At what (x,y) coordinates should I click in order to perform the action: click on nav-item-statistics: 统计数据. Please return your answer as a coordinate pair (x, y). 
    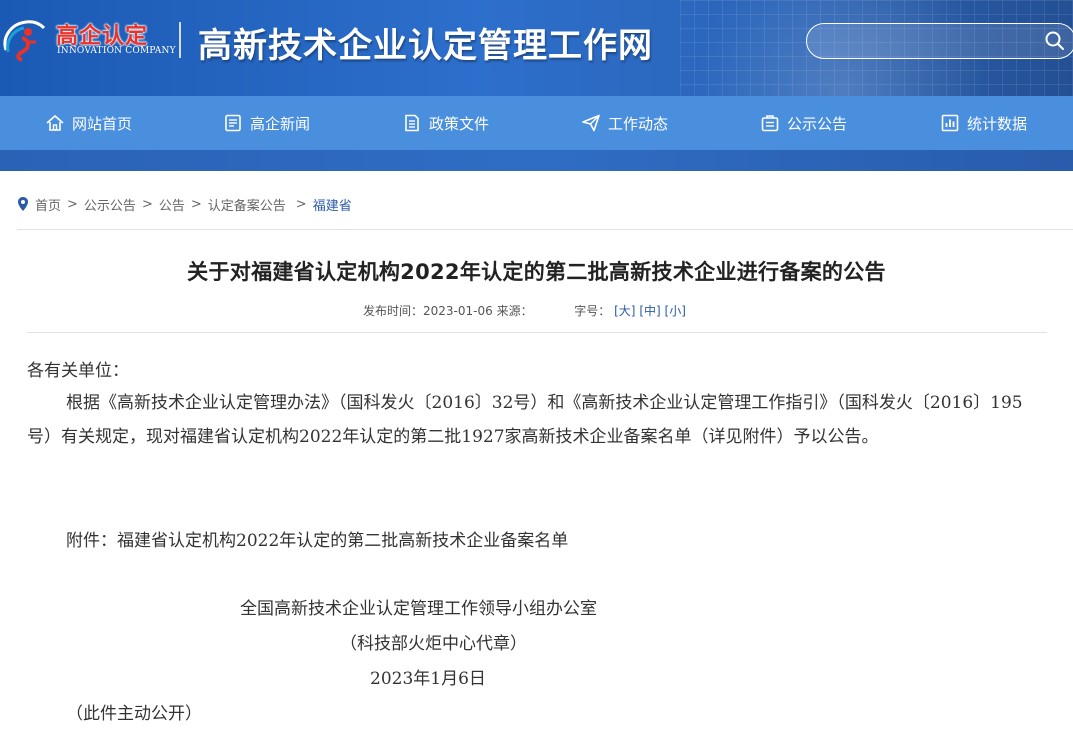
    Looking at the image, I should click on (983, 123).